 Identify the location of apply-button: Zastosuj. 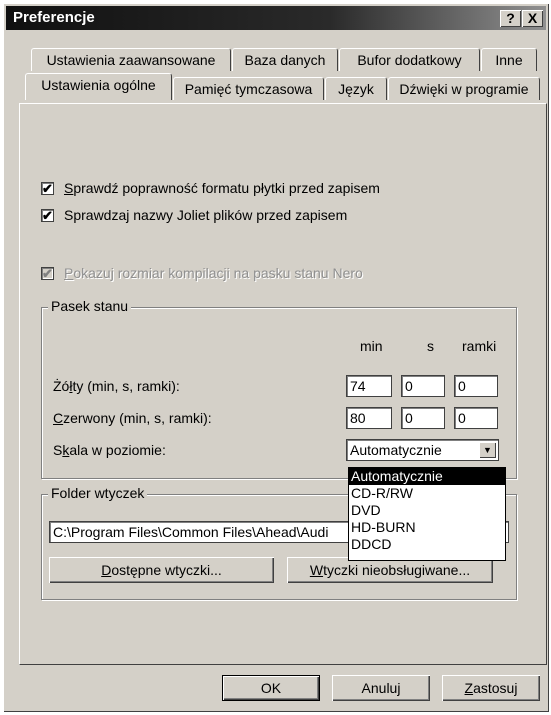
(491, 688).